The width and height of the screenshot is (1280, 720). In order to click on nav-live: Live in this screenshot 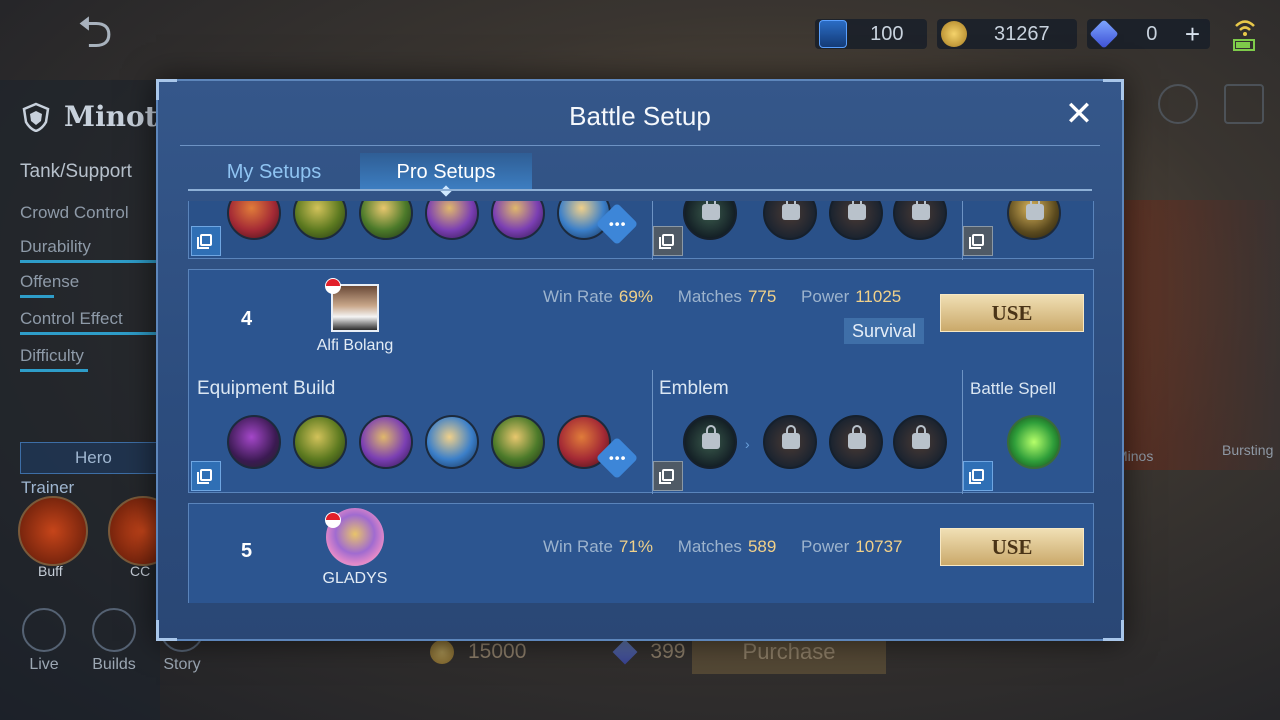, I will do `click(44, 641)`.